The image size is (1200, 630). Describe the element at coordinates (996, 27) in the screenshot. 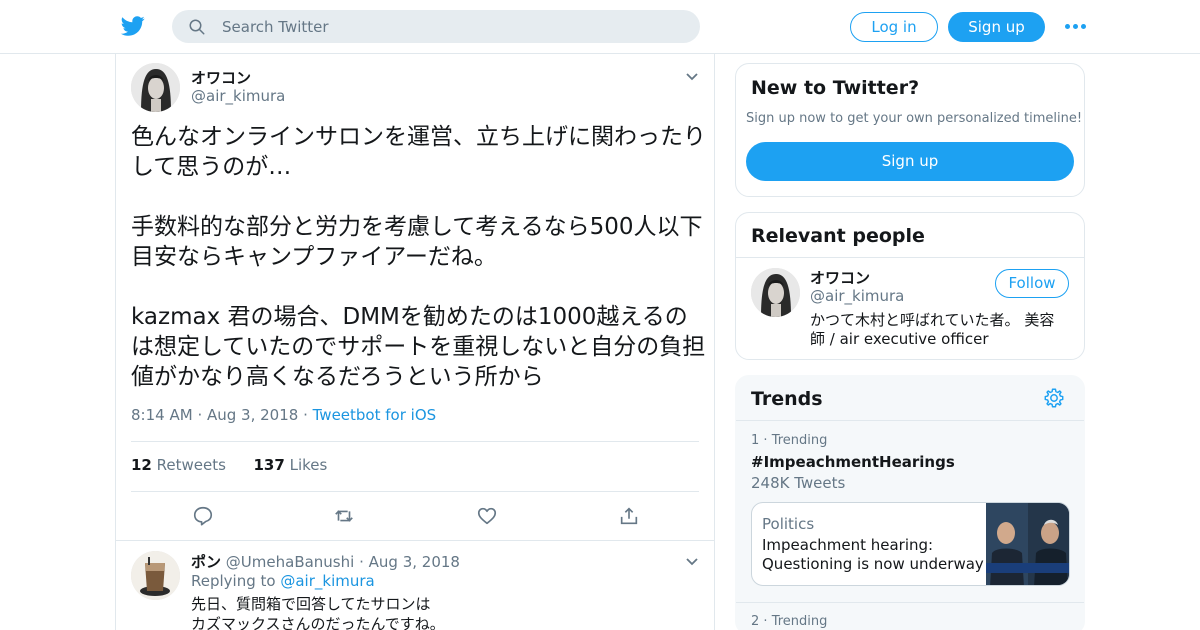

I see `signup-button: Sign up` at that location.